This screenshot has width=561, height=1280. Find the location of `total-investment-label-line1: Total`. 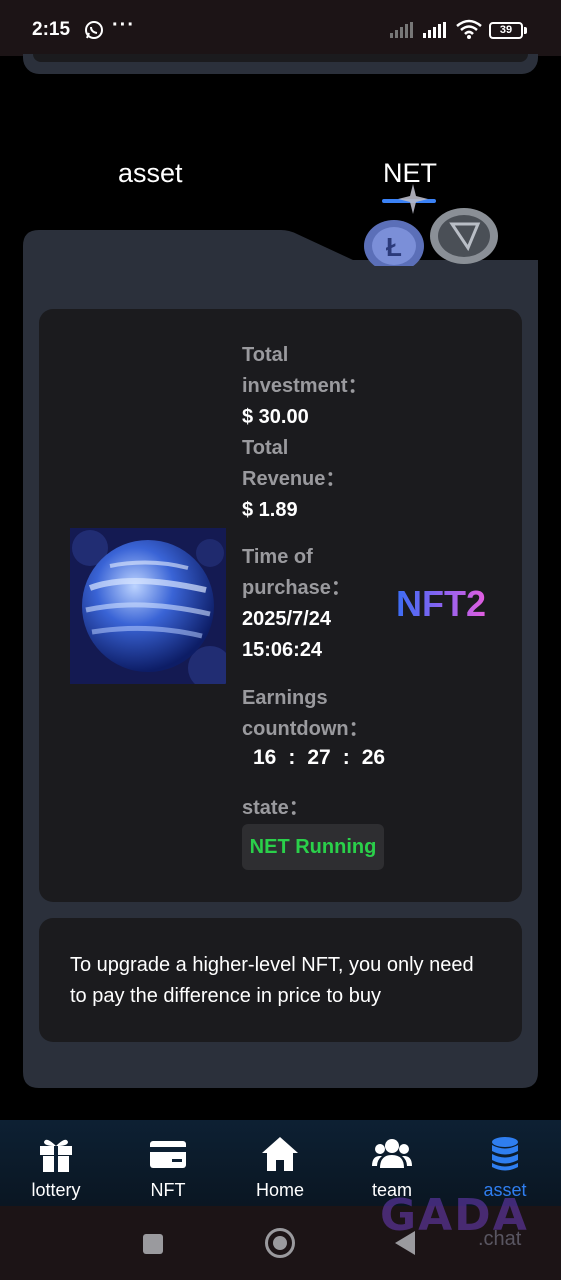

total-investment-label-line1: Total is located at coordinates (265, 355).